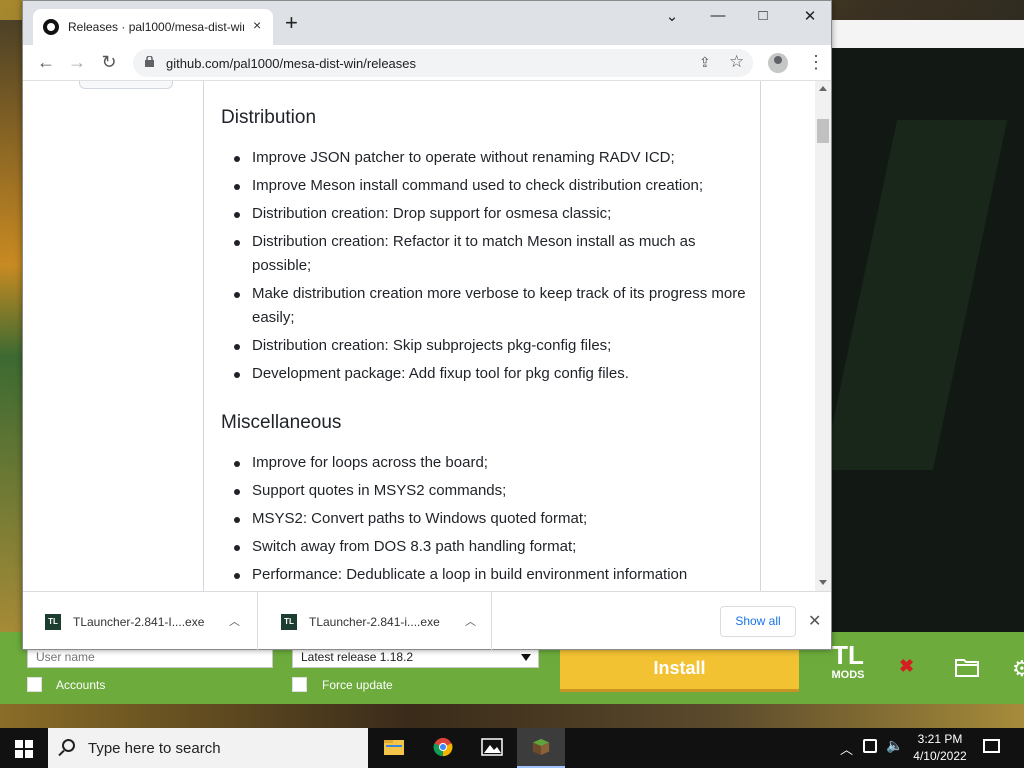 This screenshot has height=768, width=1024. What do you see at coordinates (848, 655) in the screenshot?
I see `tl-logo-text: TL` at bounding box center [848, 655].